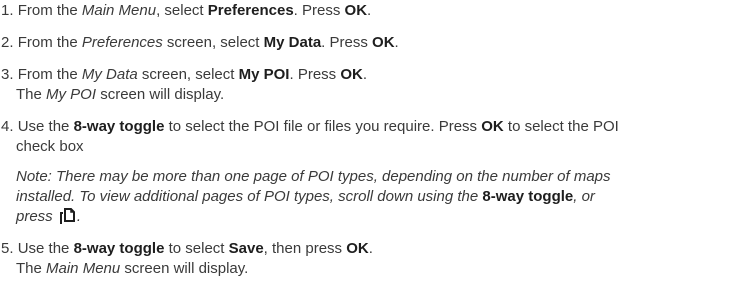  Describe the element at coordinates (584, 196) in the screenshot. I see `note-text: , or` at that location.